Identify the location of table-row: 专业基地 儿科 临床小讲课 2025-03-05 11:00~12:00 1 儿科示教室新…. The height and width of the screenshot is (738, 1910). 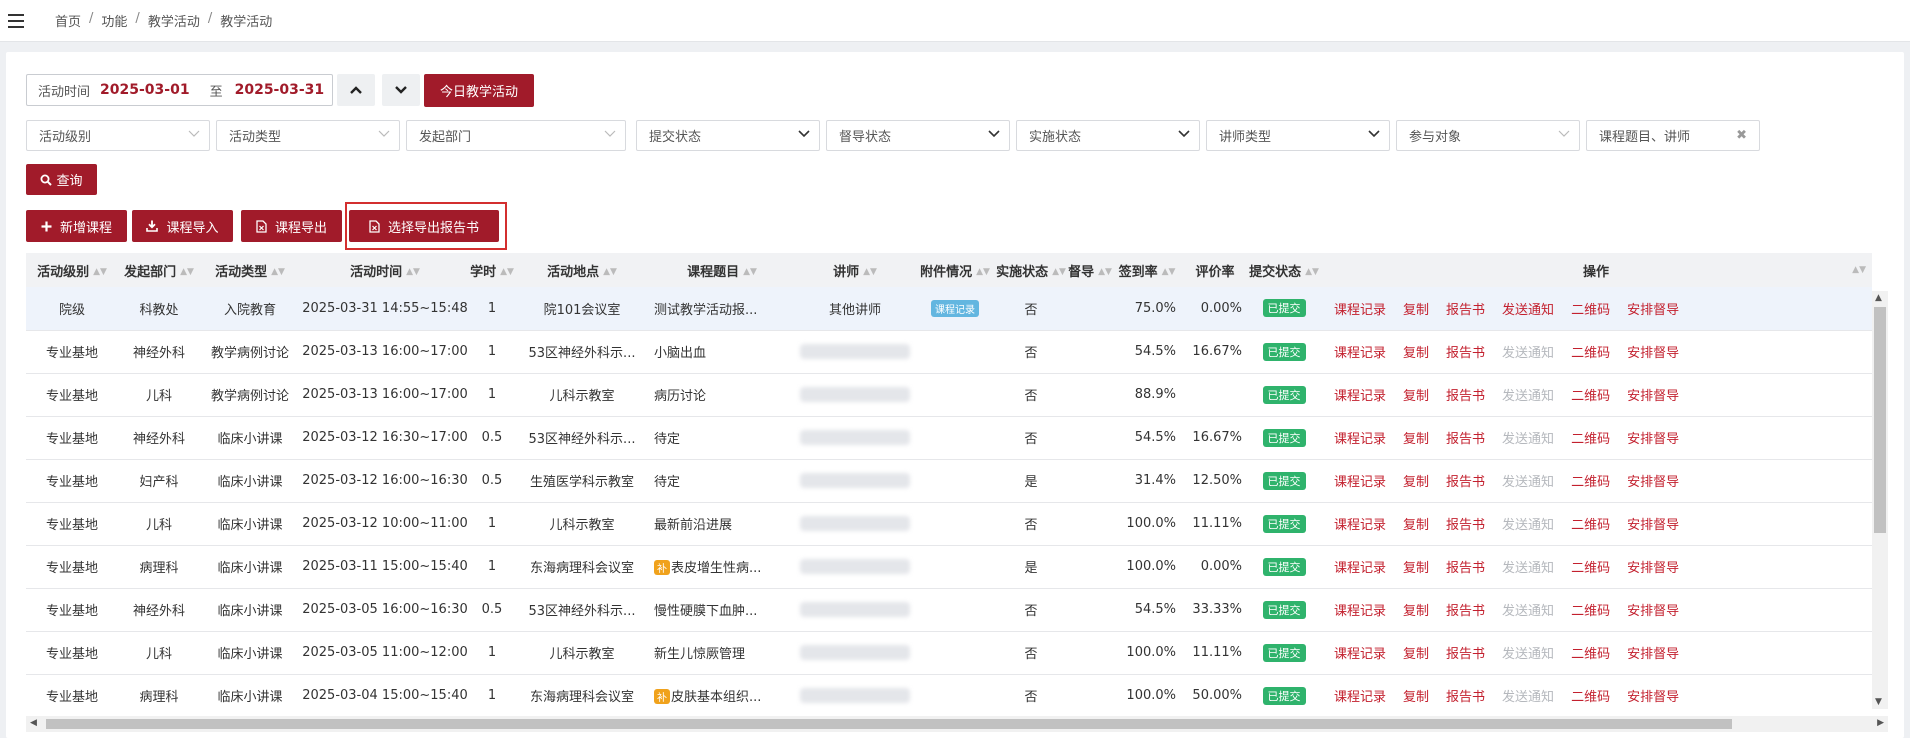
(949, 653).